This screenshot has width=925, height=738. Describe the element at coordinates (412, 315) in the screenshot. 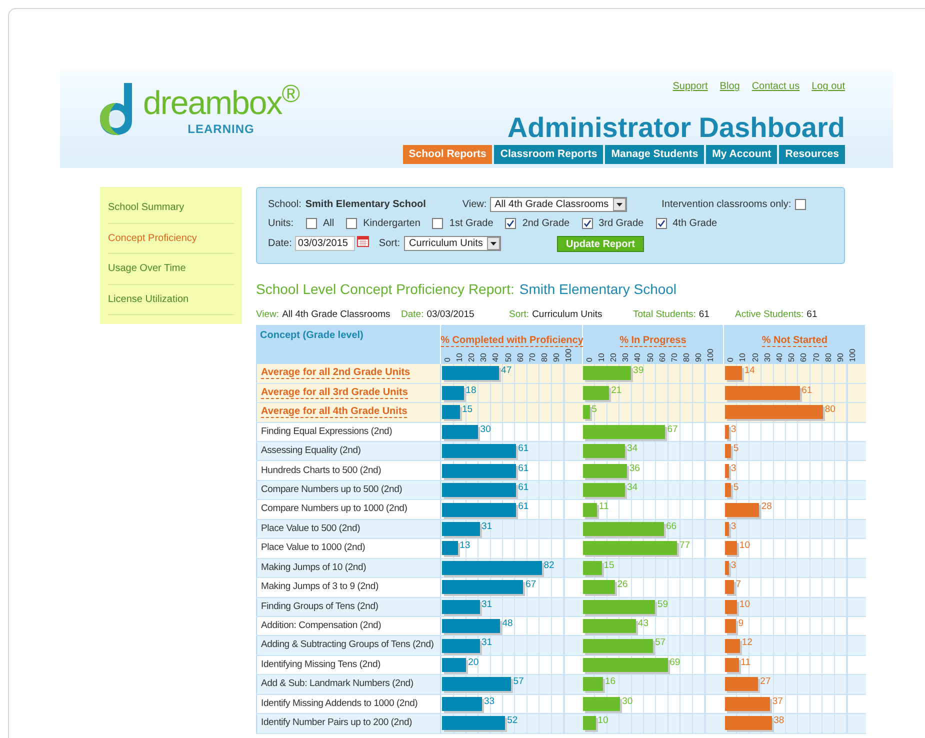

I see `summary-label: Date:` at that location.